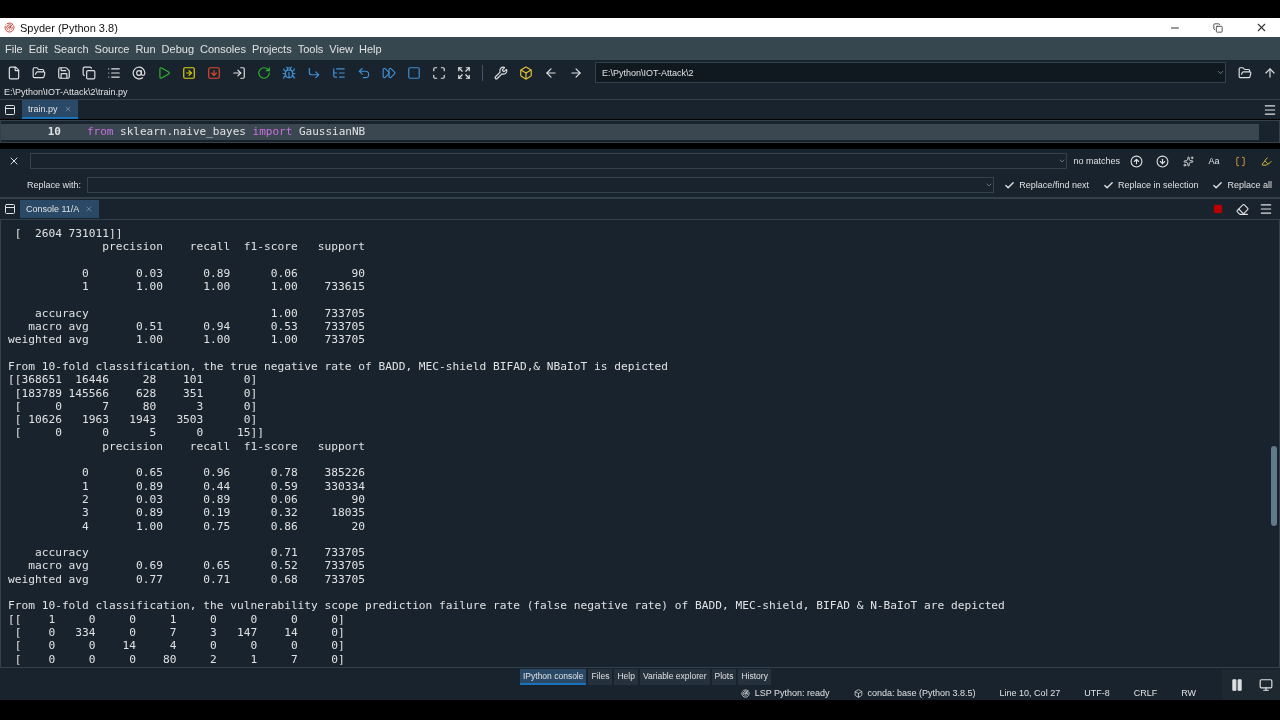 Image resolution: width=1280 pixels, height=720 pixels. I want to click on console-output-line: [ 2604 731011]], so click(68, 234).